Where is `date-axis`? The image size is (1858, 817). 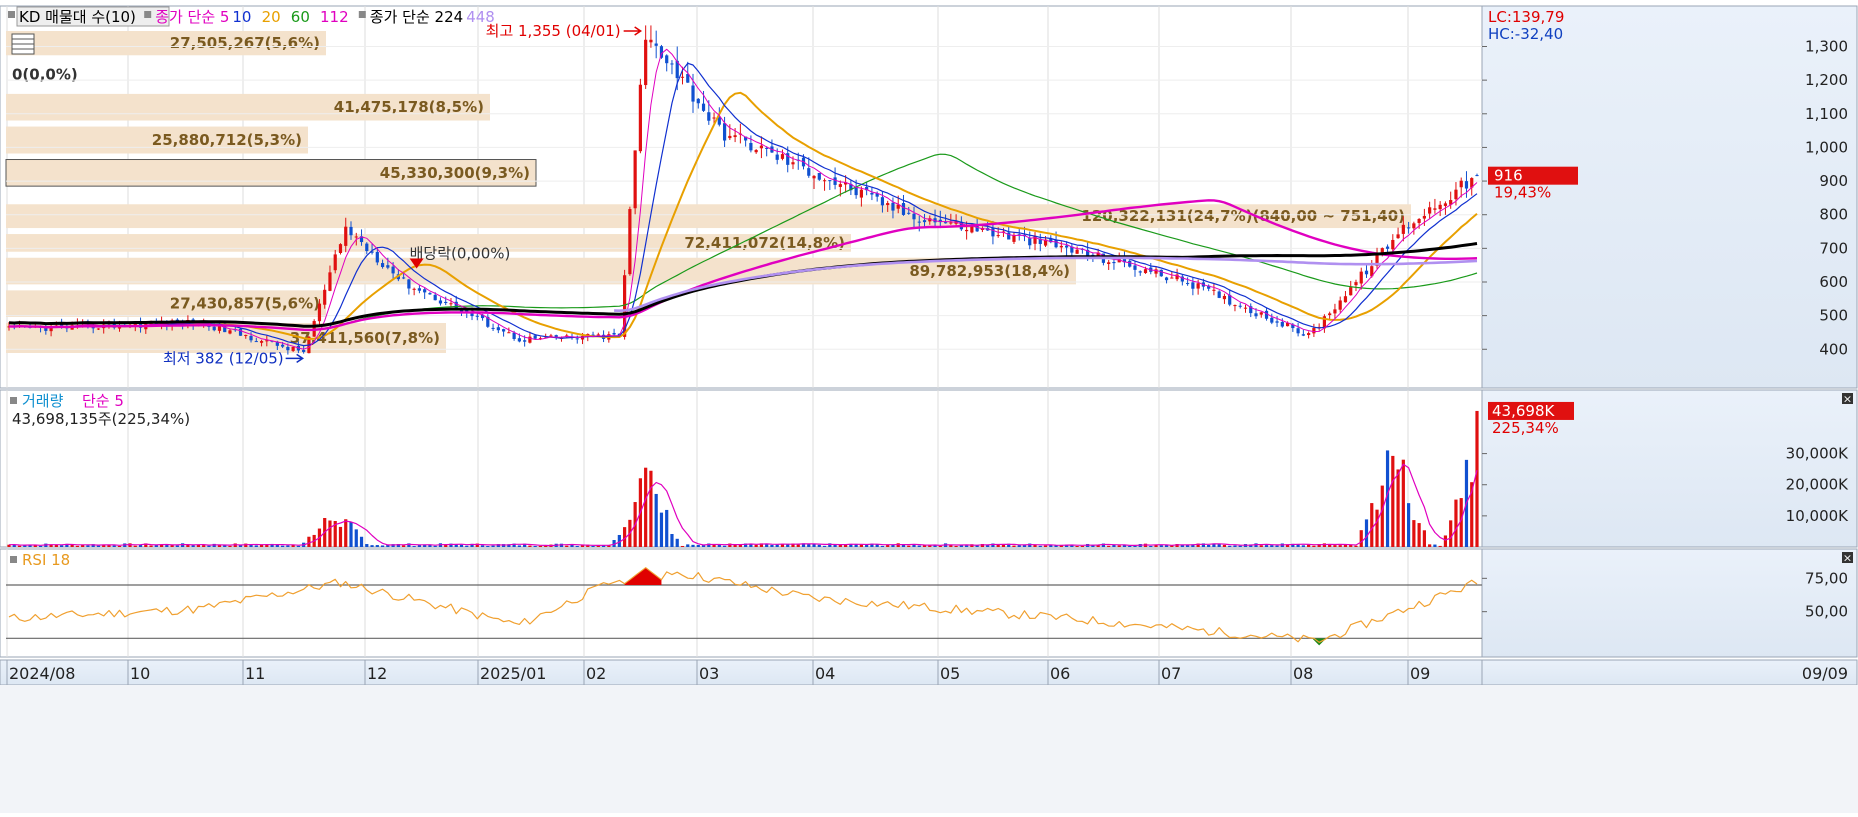
date-axis is located at coordinates (741, 672).